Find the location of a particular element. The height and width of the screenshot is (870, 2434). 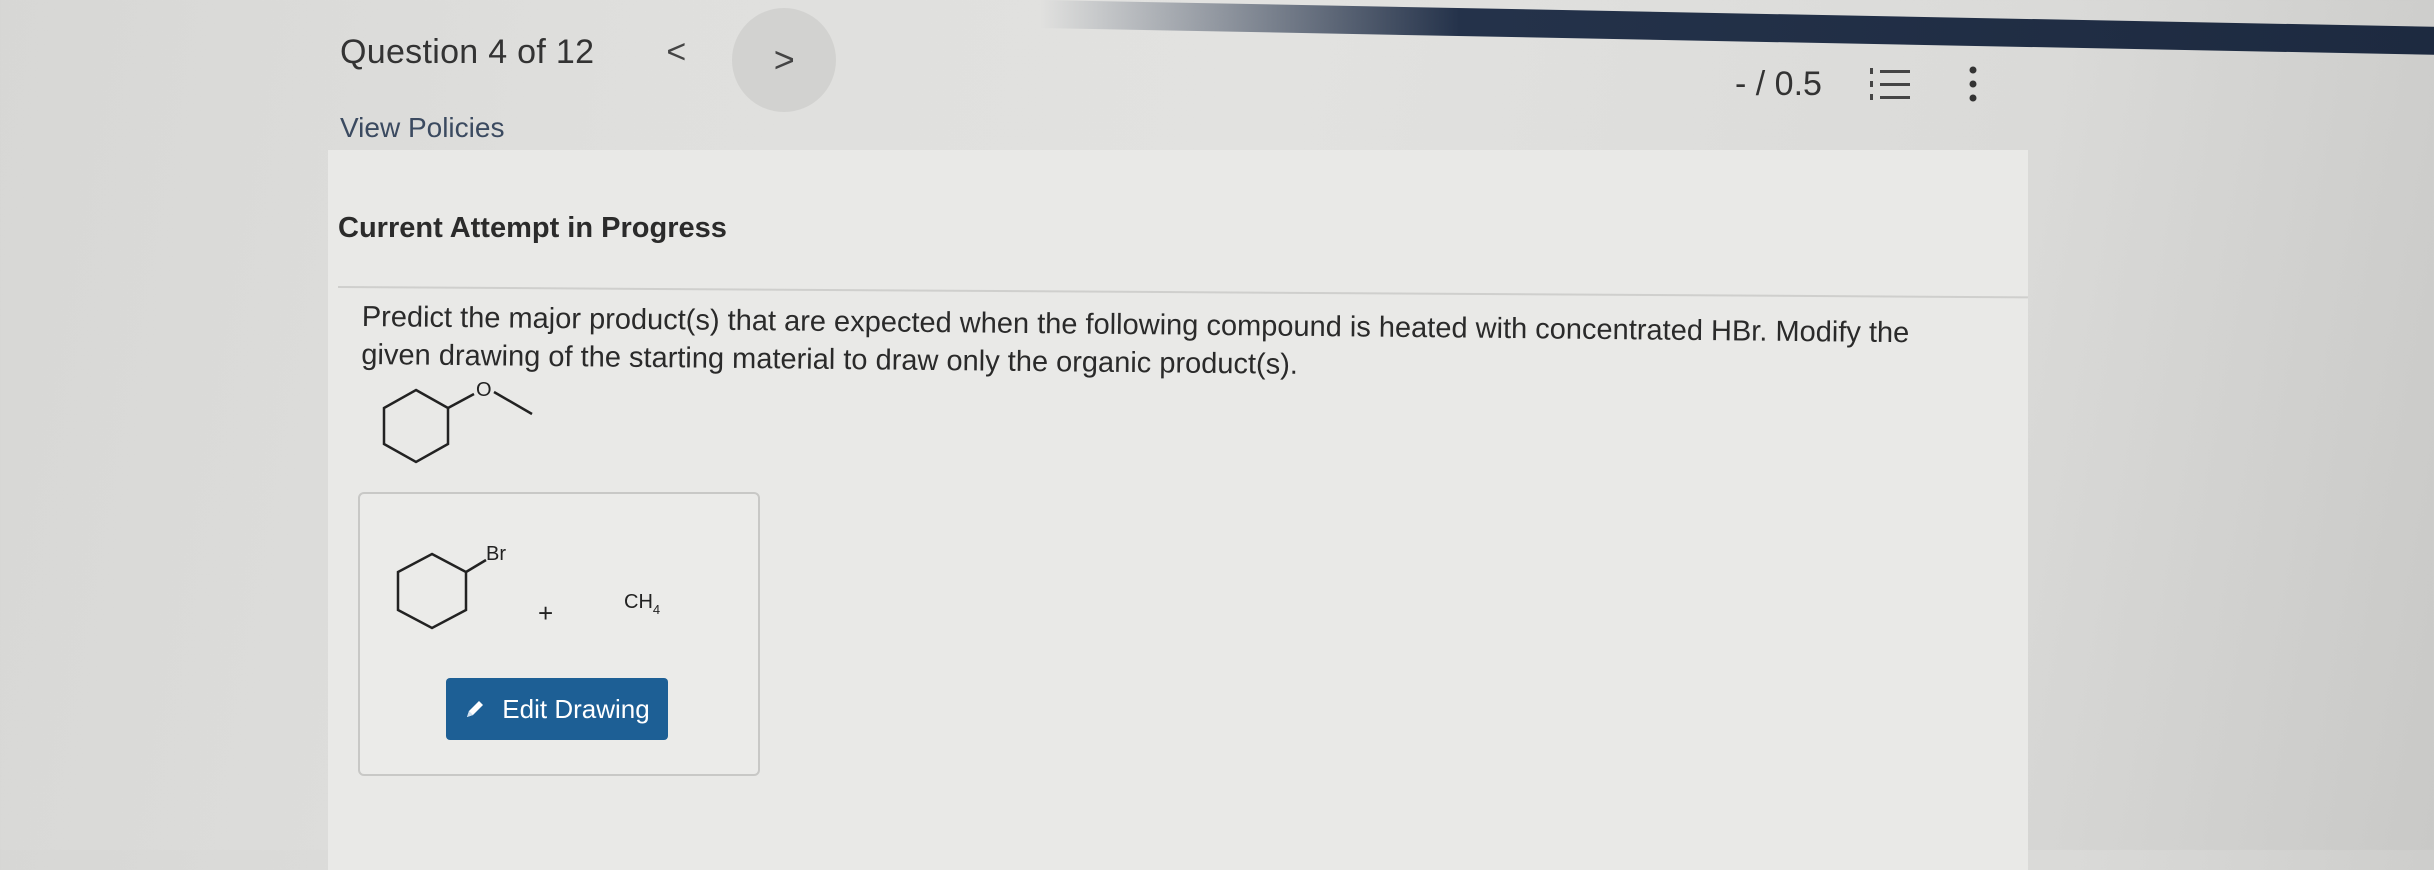

edit-drawing-button: Edit Drawing is located at coordinates (557, 709).